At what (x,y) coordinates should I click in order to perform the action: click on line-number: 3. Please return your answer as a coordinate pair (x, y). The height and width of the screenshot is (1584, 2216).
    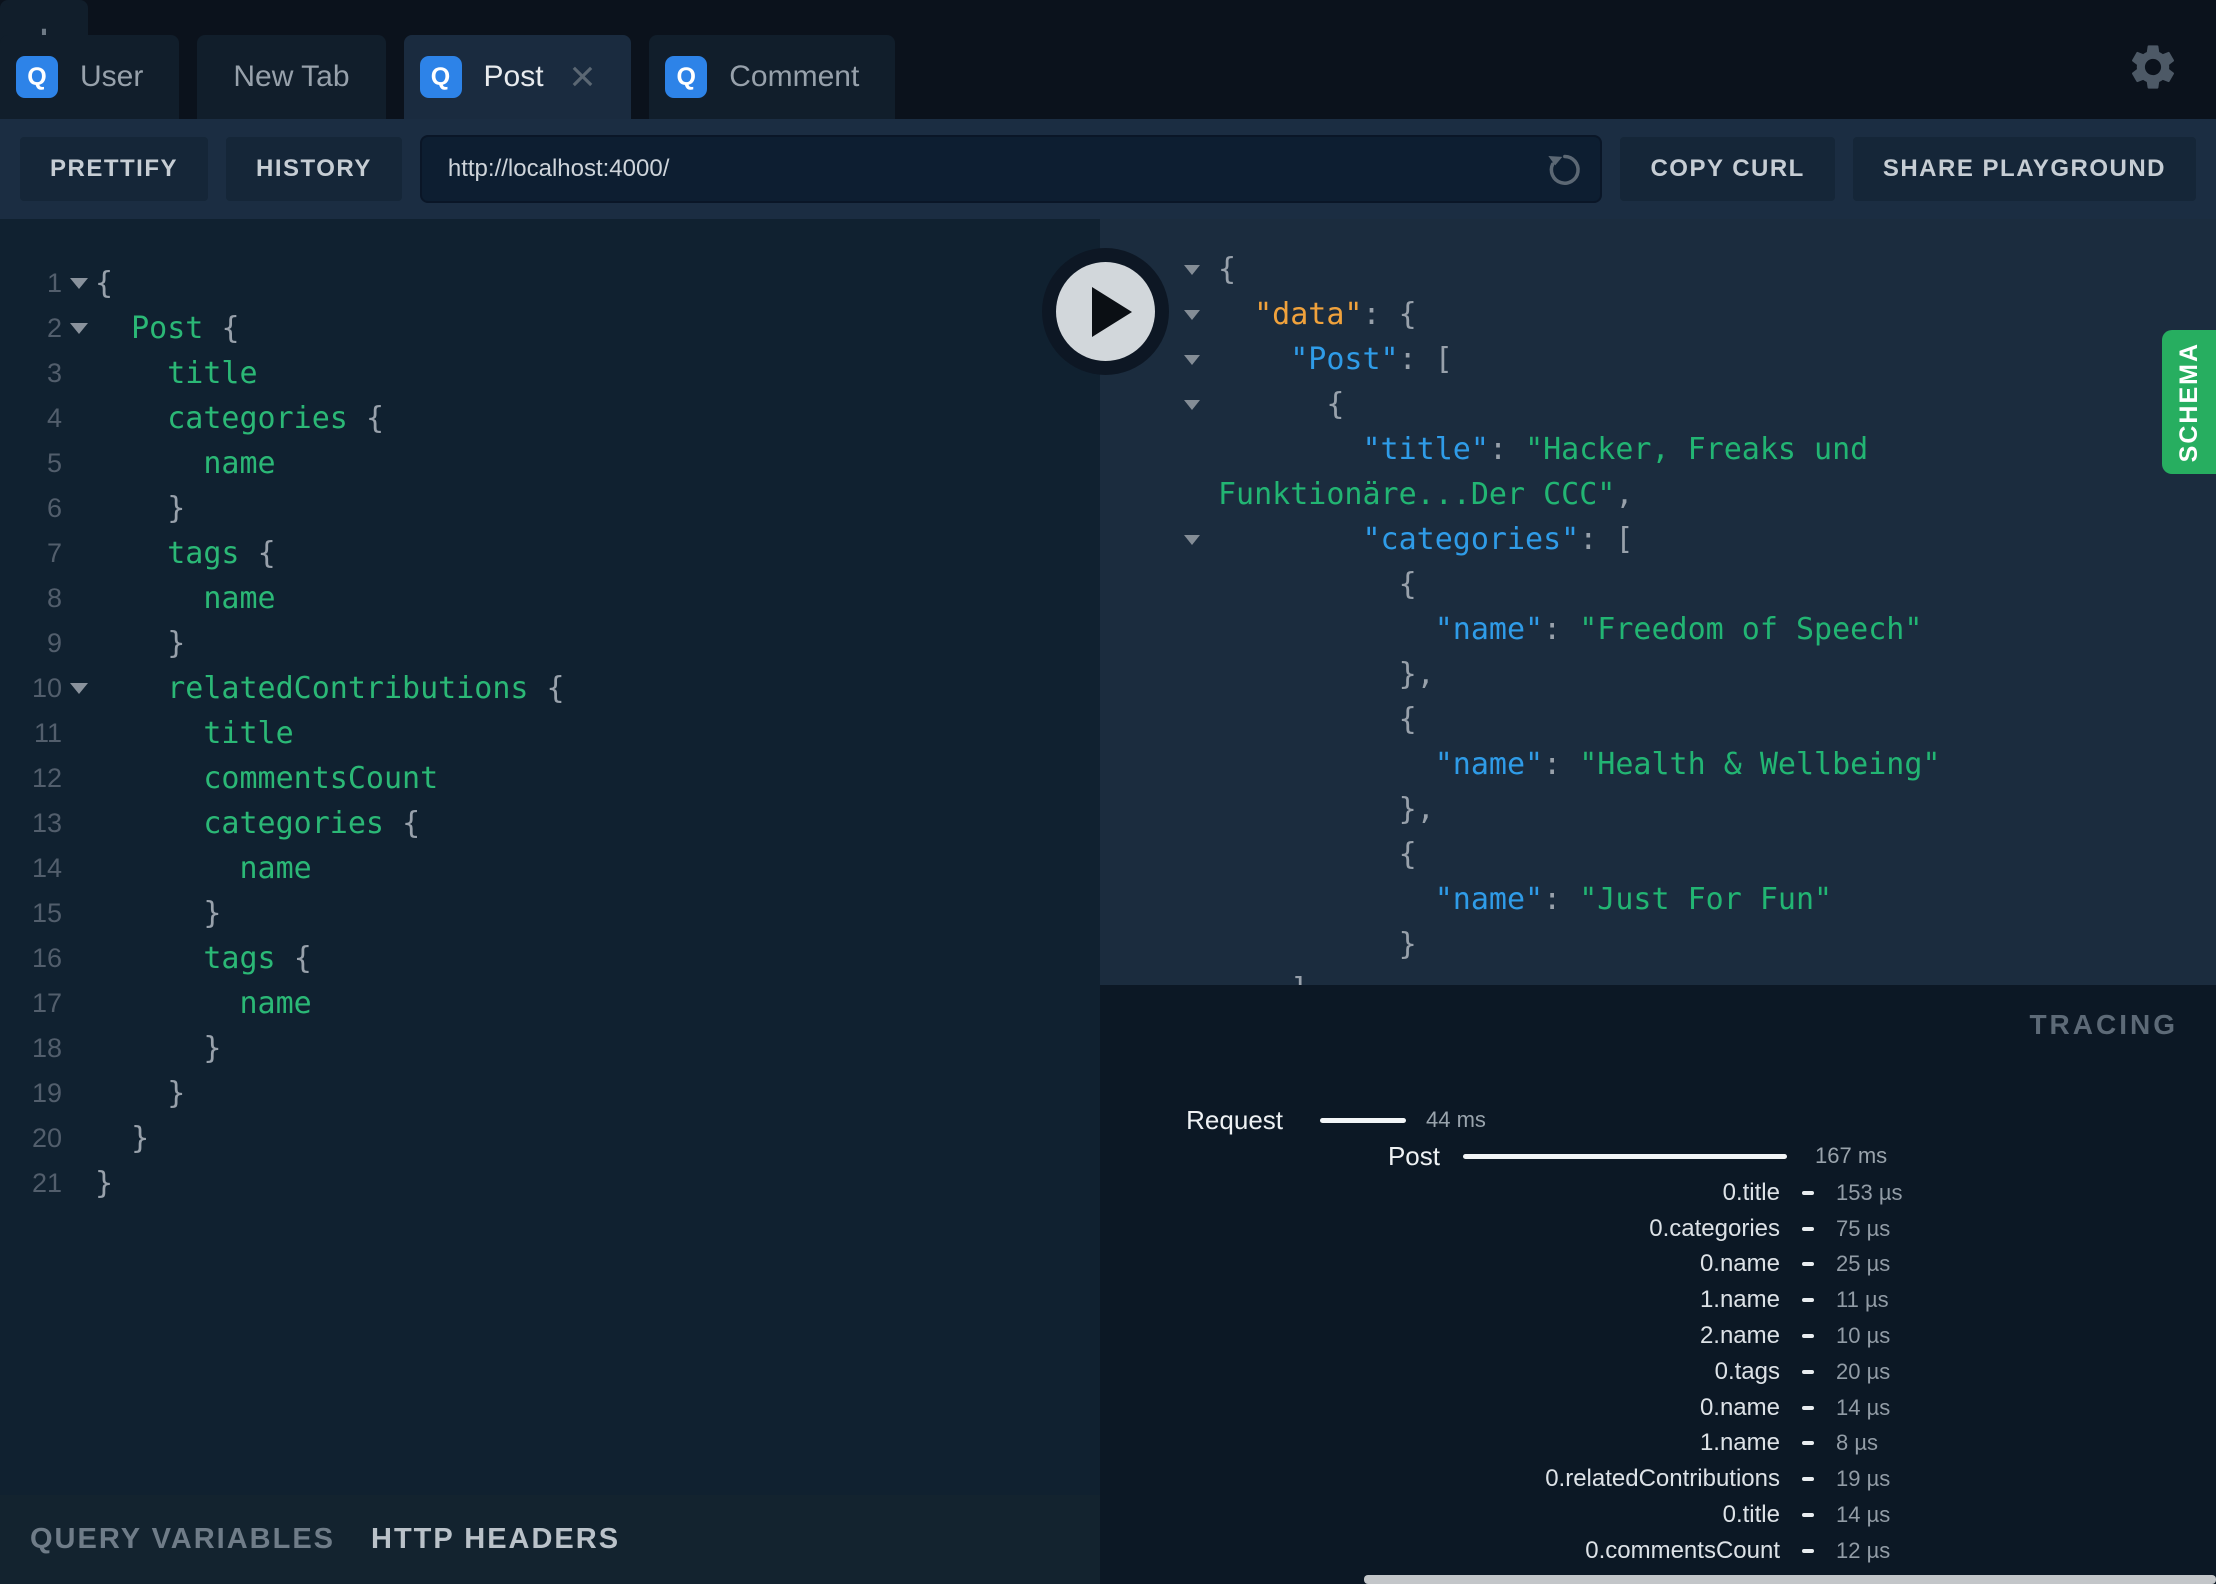
    Looking at the image, I should click on (54, 373).